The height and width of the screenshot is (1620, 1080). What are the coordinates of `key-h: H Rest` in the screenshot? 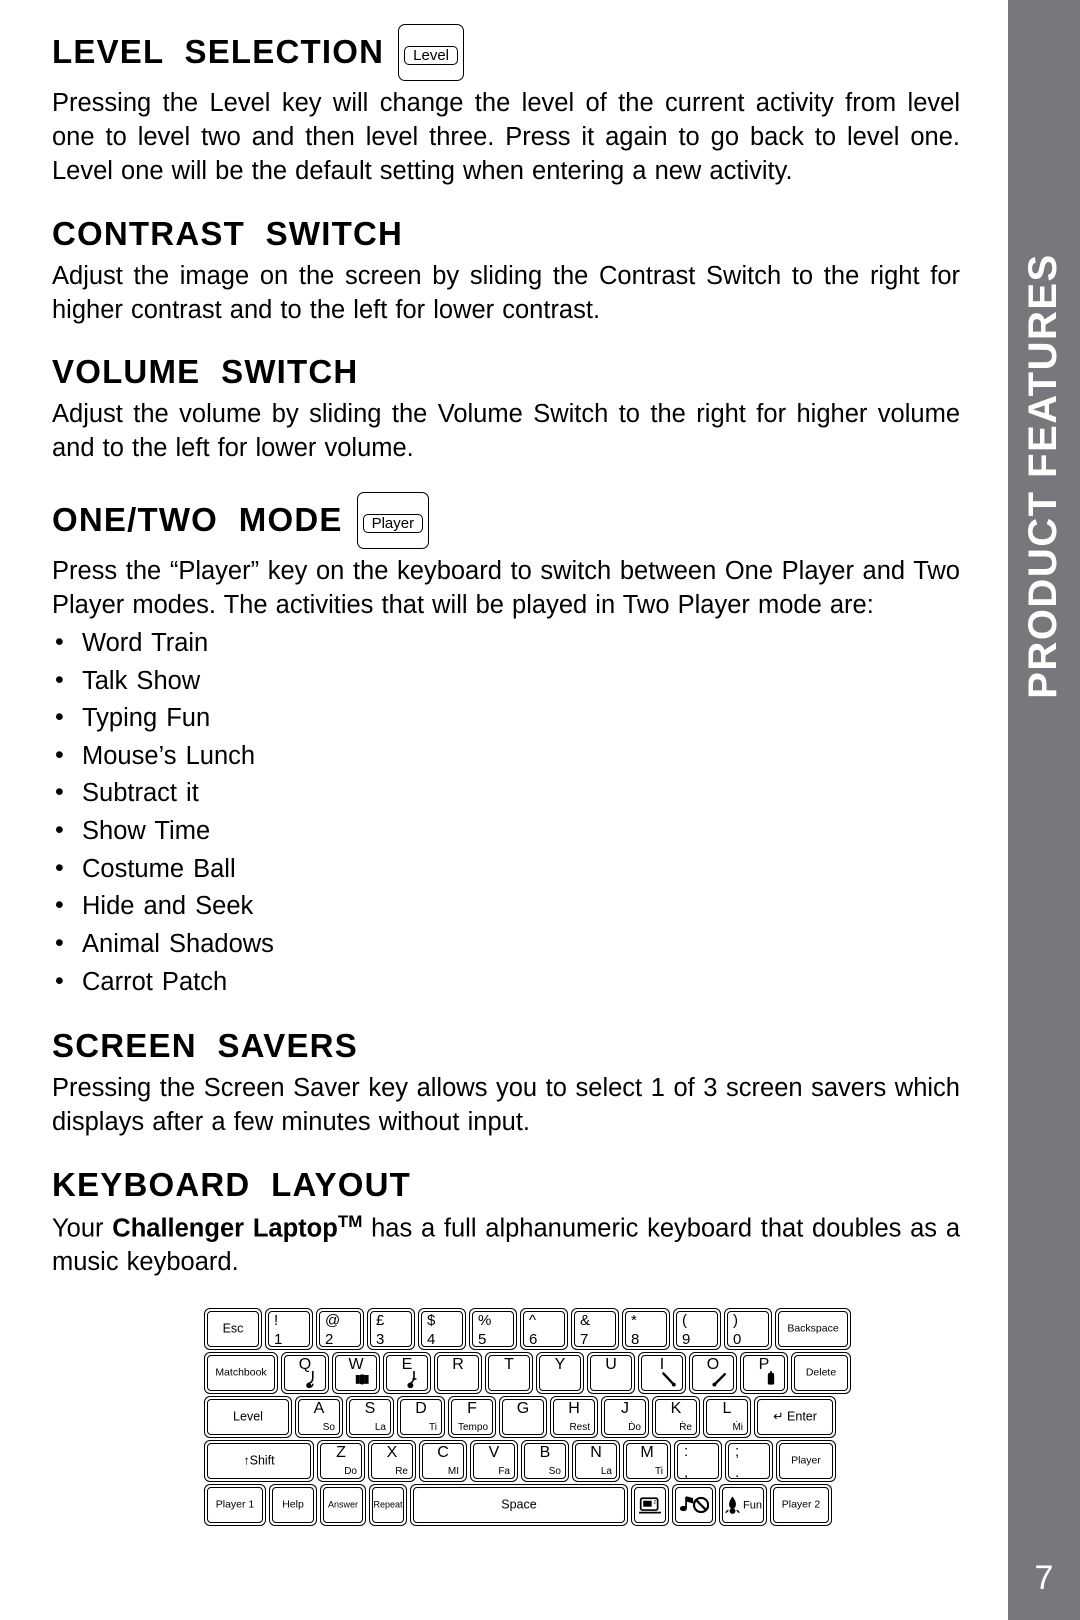 It's located at (574, 1417).